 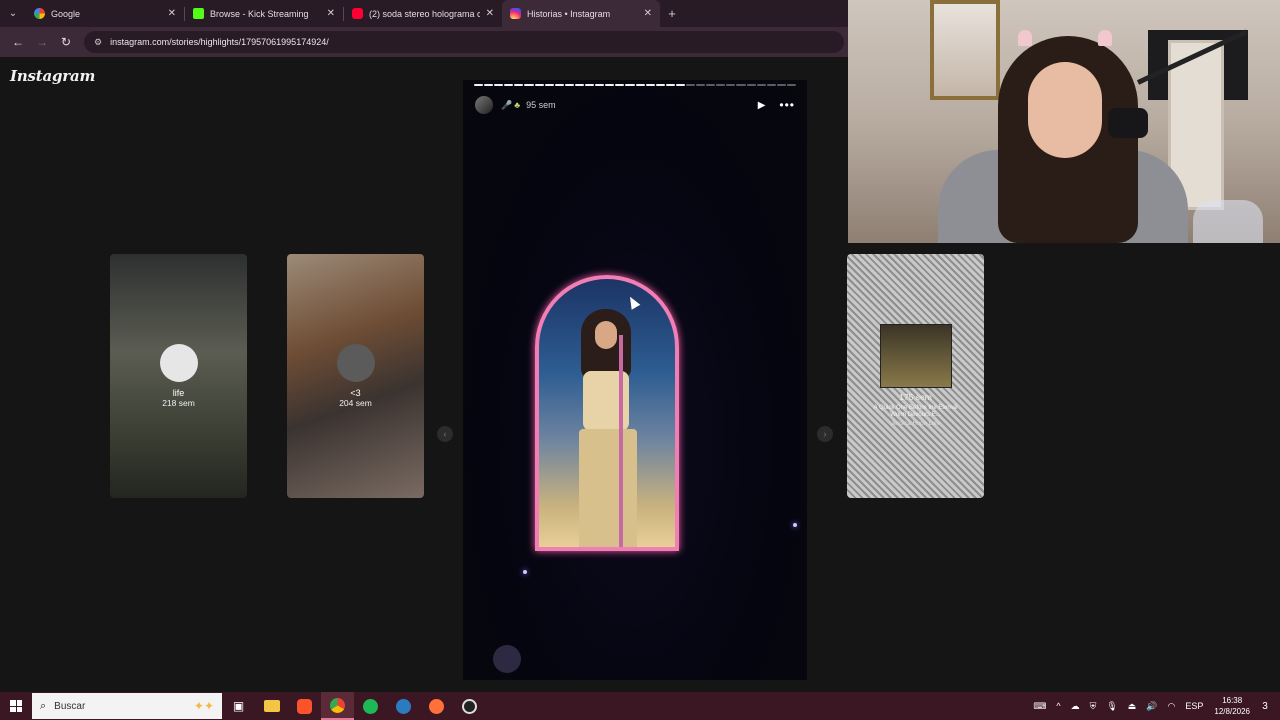 I want to click on edge-icon, so click(x=403, y=706).